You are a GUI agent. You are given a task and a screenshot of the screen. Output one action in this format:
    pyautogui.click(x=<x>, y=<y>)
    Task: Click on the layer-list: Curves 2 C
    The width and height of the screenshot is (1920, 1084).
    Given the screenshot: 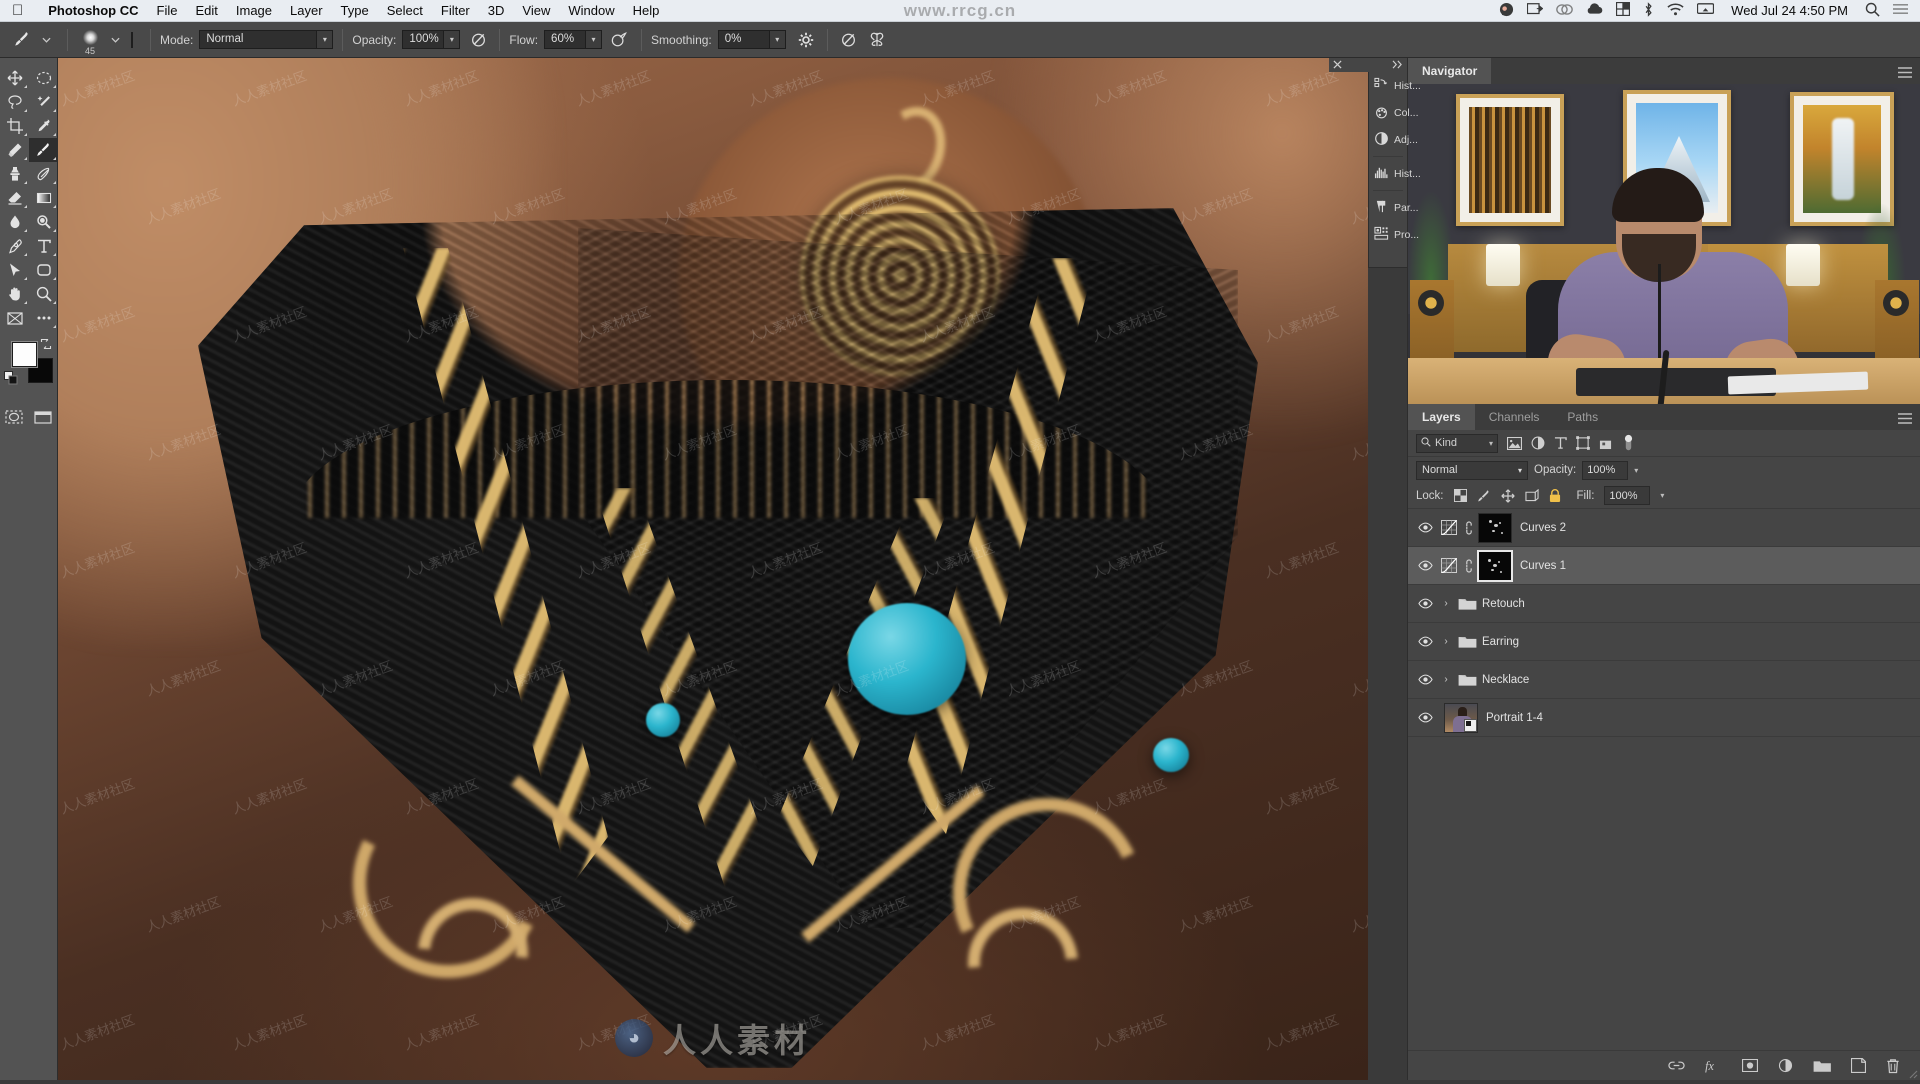 What is the action you would take?
    pyautogui.click(x=1664, y=779)
    